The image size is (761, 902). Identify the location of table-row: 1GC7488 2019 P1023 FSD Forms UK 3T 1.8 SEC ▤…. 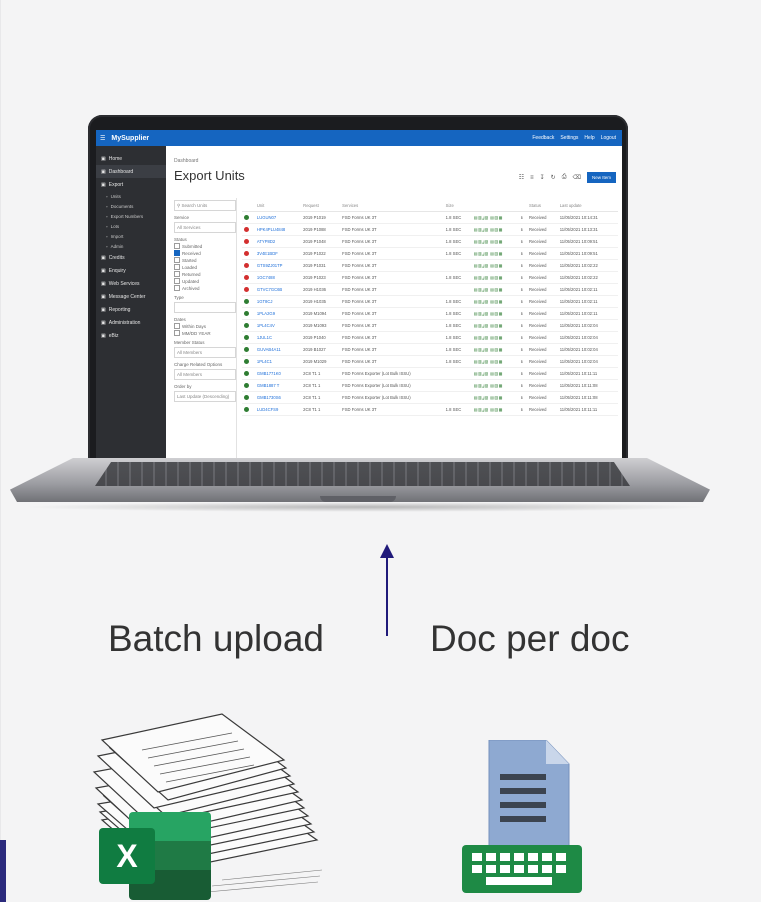
(430, 277).